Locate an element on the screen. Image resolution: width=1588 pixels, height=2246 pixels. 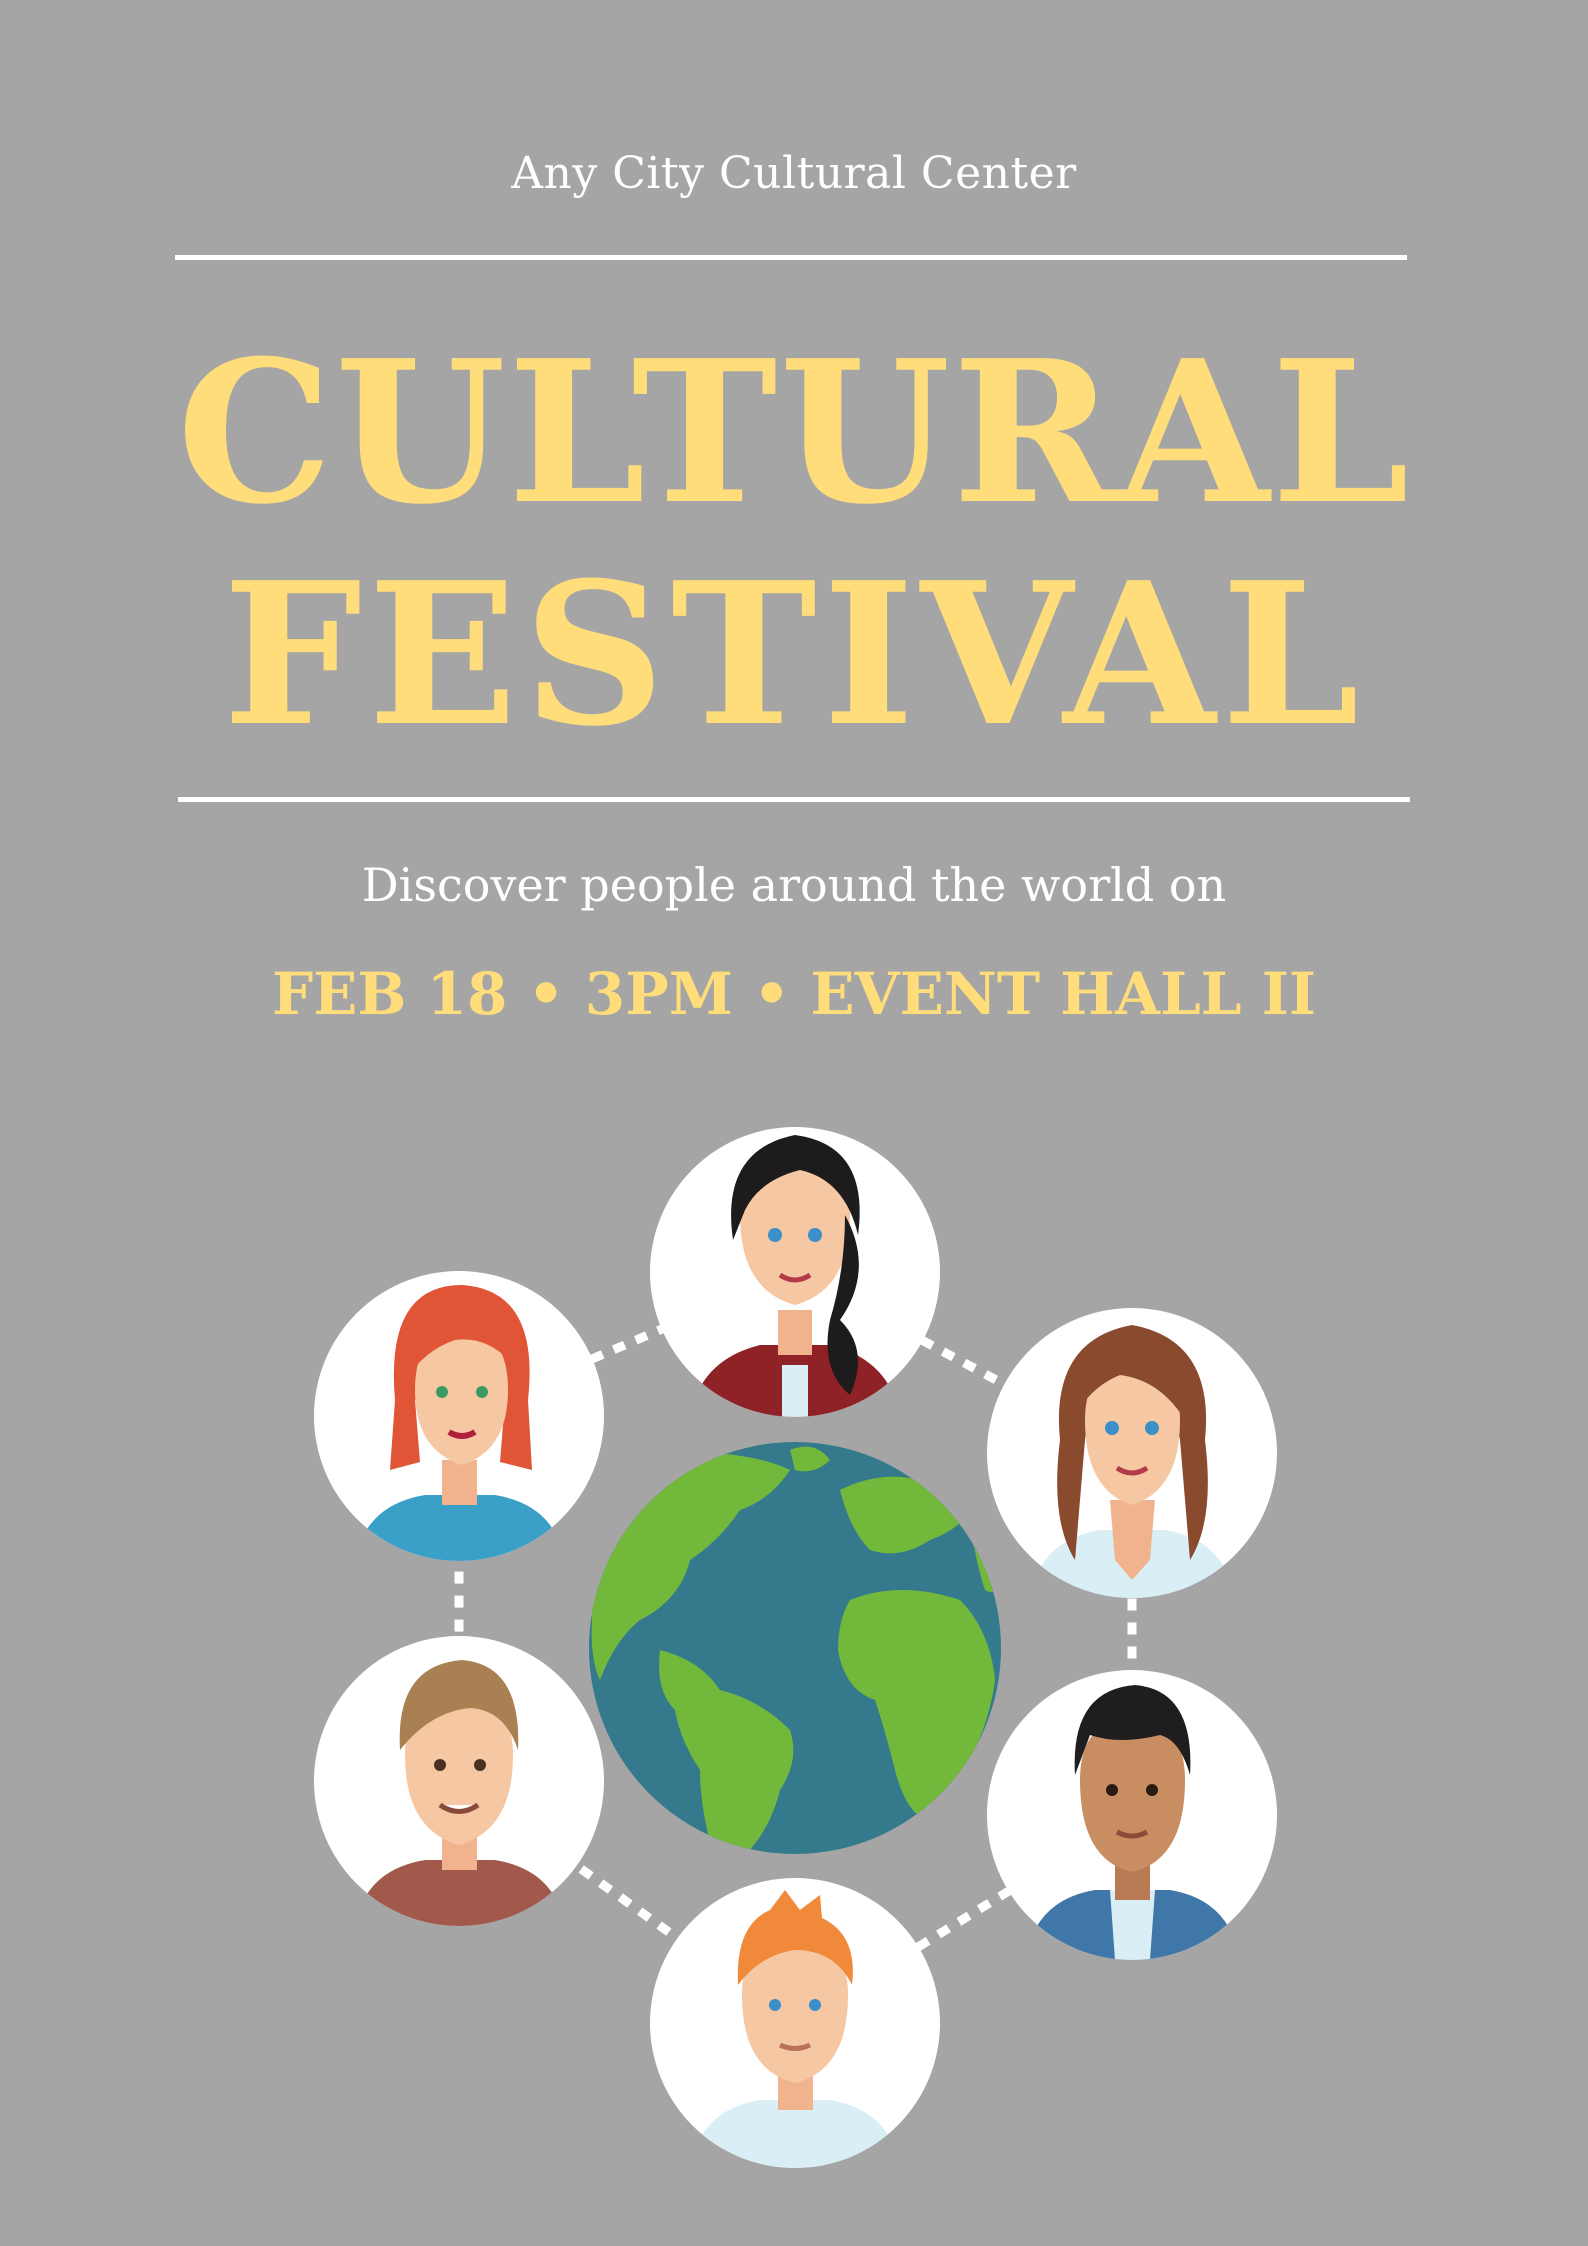
bottom-divider is located at coordinates (794, 799).